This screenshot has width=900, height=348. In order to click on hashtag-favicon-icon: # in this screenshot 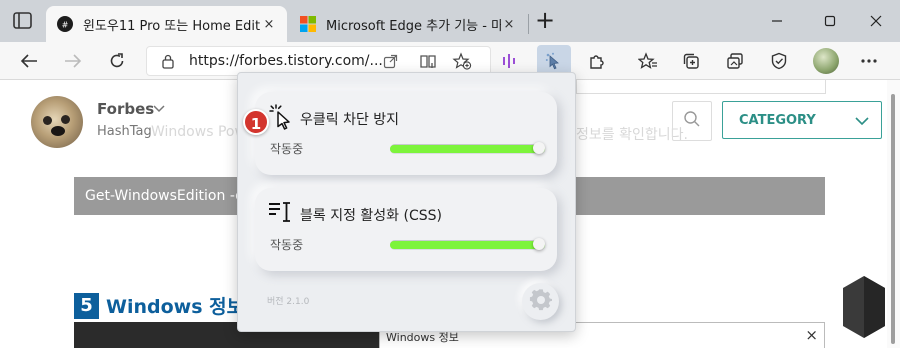, I will do `click(65, 24)`.